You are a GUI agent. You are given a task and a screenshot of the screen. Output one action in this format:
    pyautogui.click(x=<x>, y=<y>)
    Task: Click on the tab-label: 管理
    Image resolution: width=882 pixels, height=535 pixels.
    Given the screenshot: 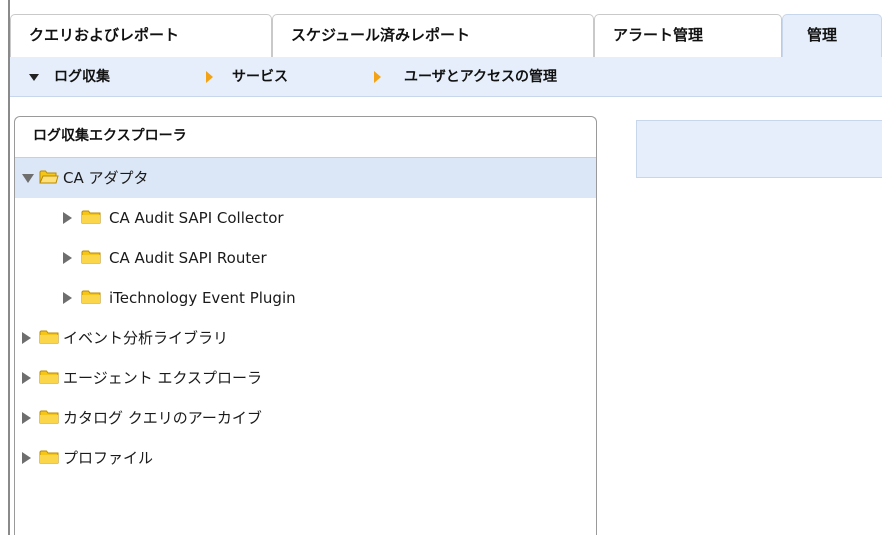 What is the action you would take?
    pyautogui.click(x=822, y=35)
    